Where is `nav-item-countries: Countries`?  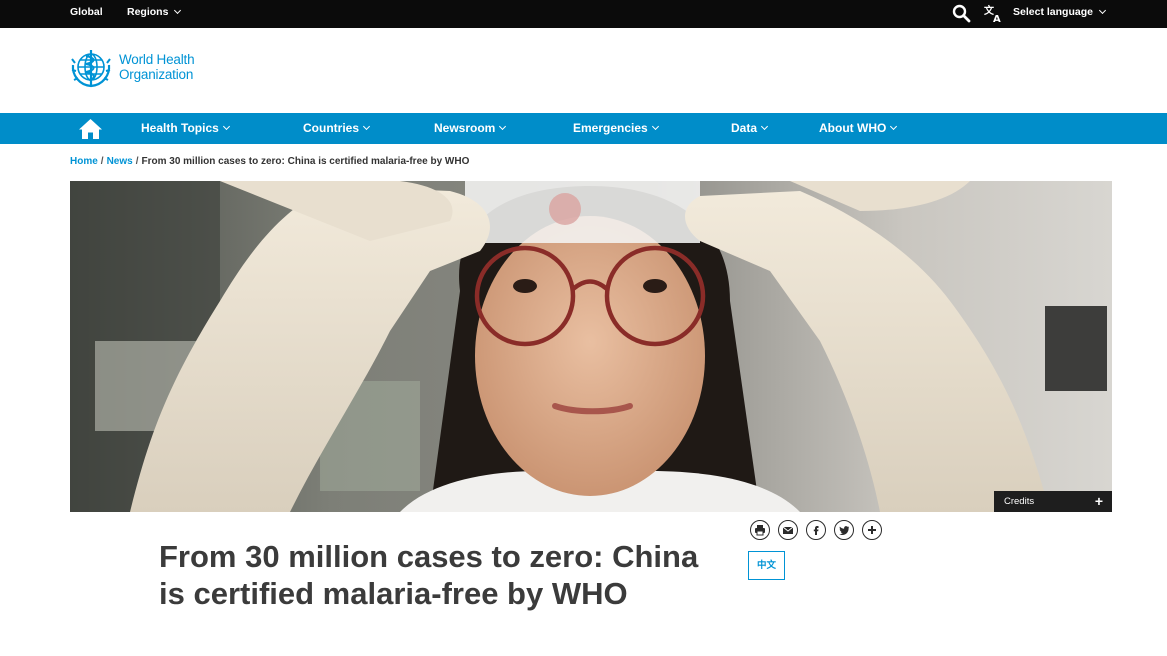
nav-item-countries: Countries is located at coordinates (337, 128).